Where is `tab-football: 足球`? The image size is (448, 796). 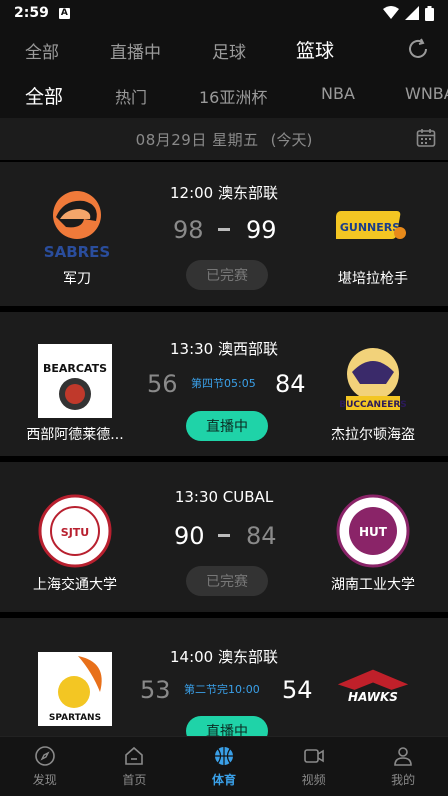 tab-football: 足球 is located at coordinates (229, 50).